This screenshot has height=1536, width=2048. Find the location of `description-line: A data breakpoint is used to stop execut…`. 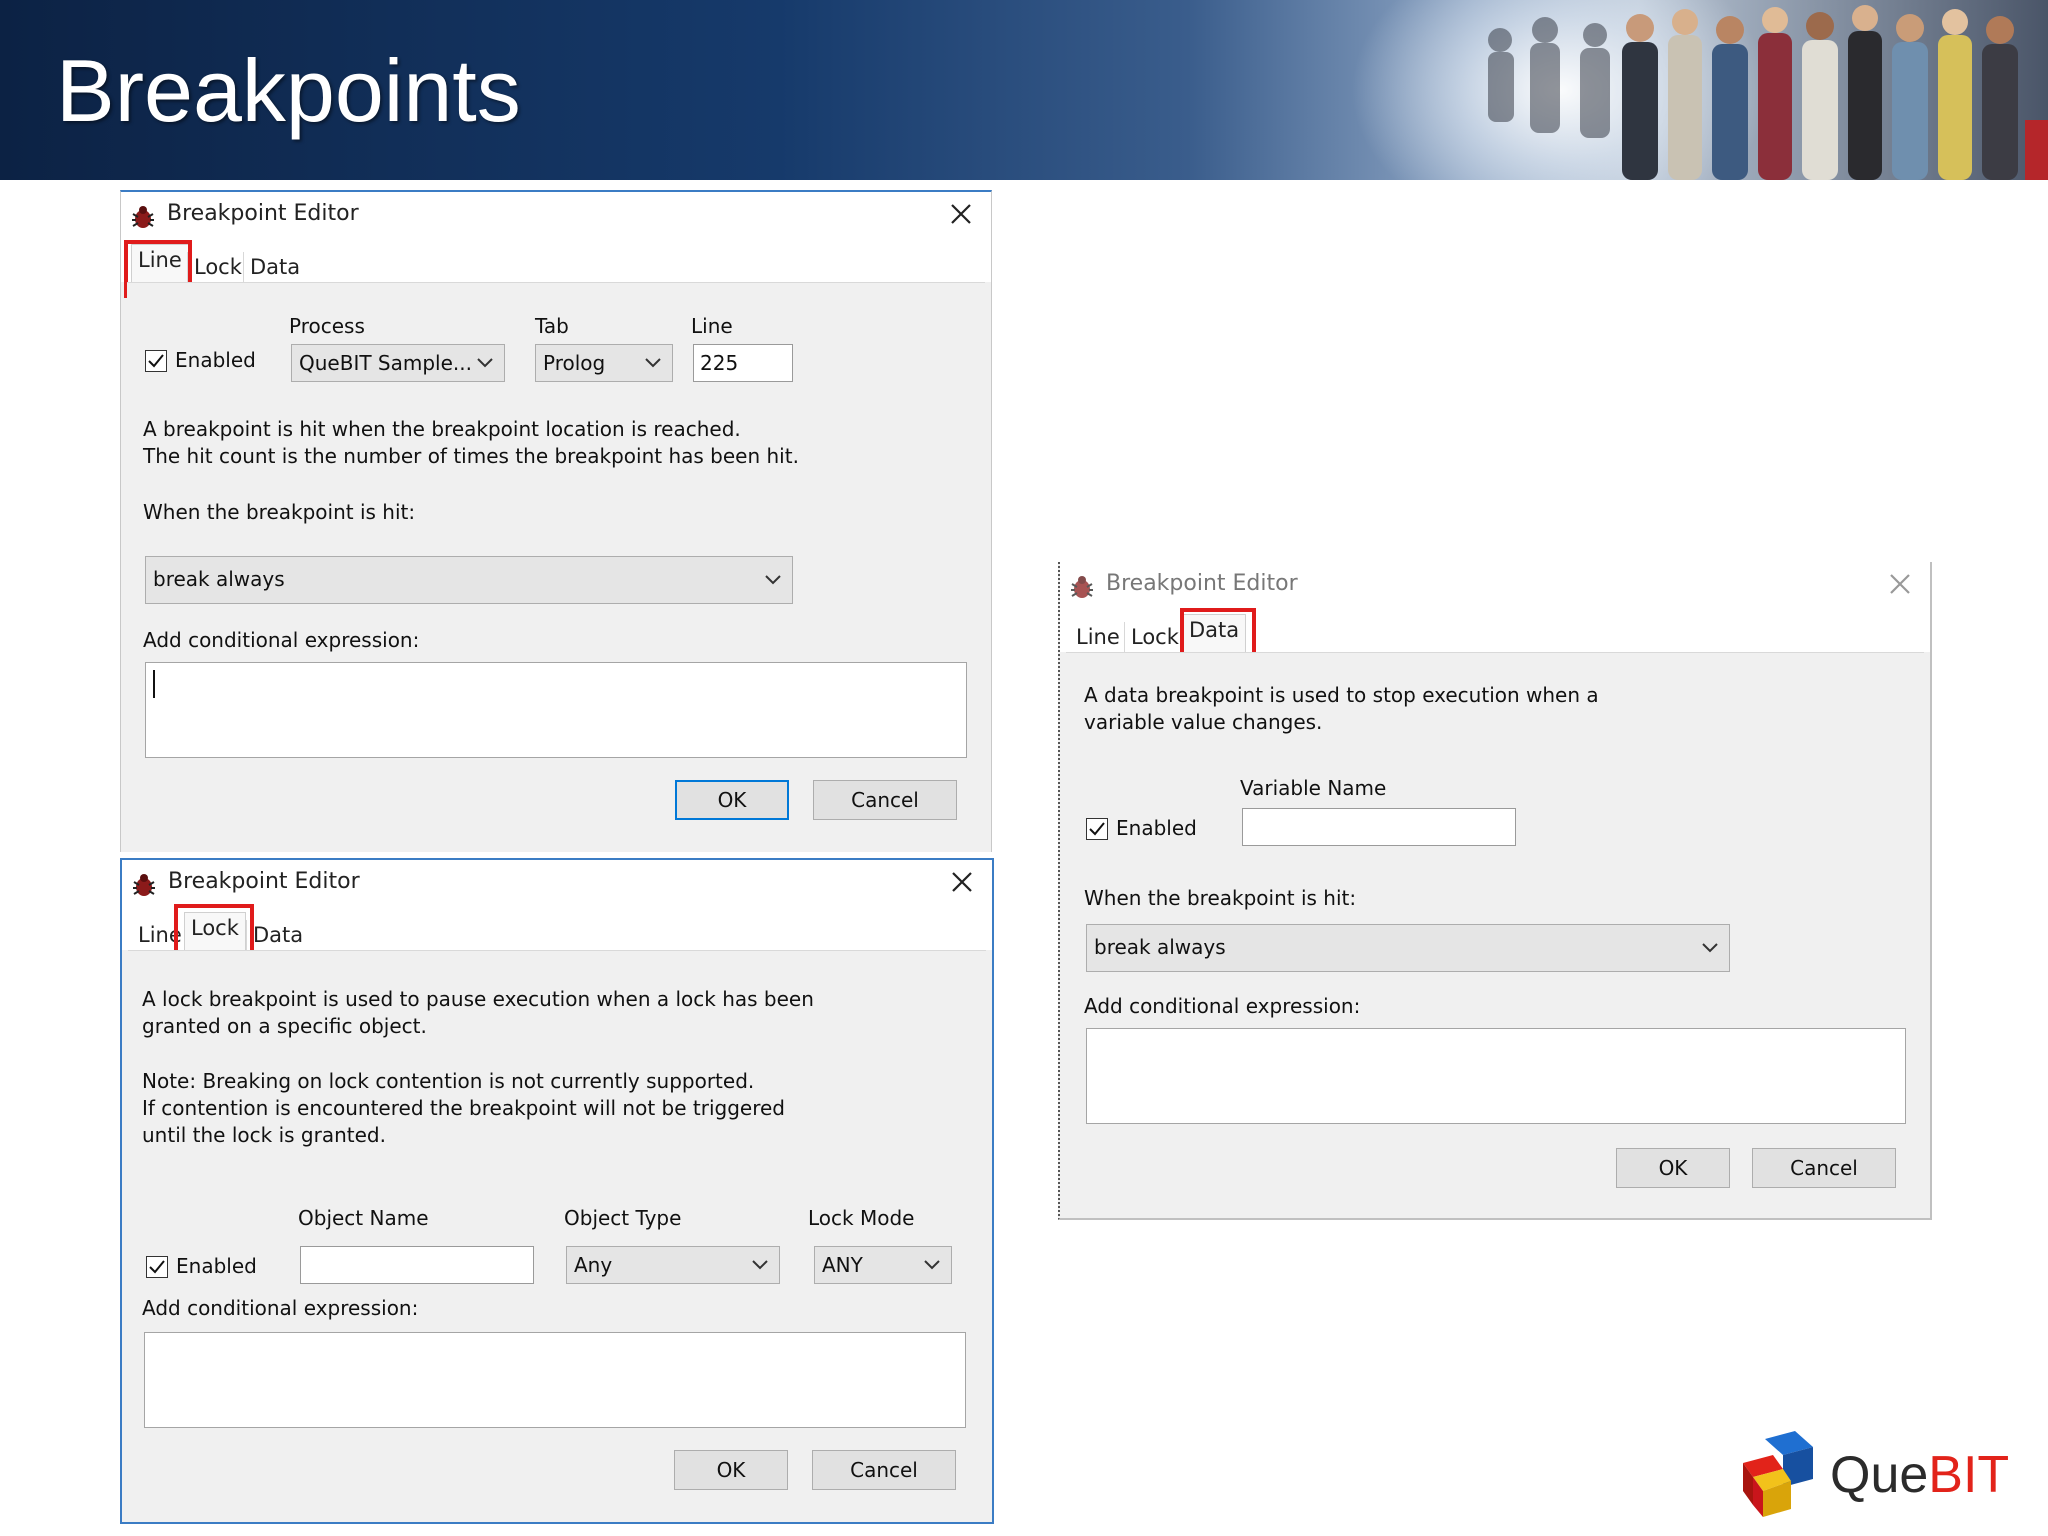

description-line: A data breakpoint is used to stop execut… is located at coordinates (1341, 695).